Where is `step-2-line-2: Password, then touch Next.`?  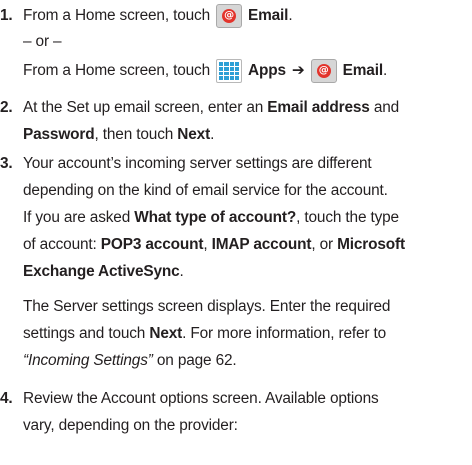 step-2-line-2: Password, then touch Next. is located at coordinates (119, 135).